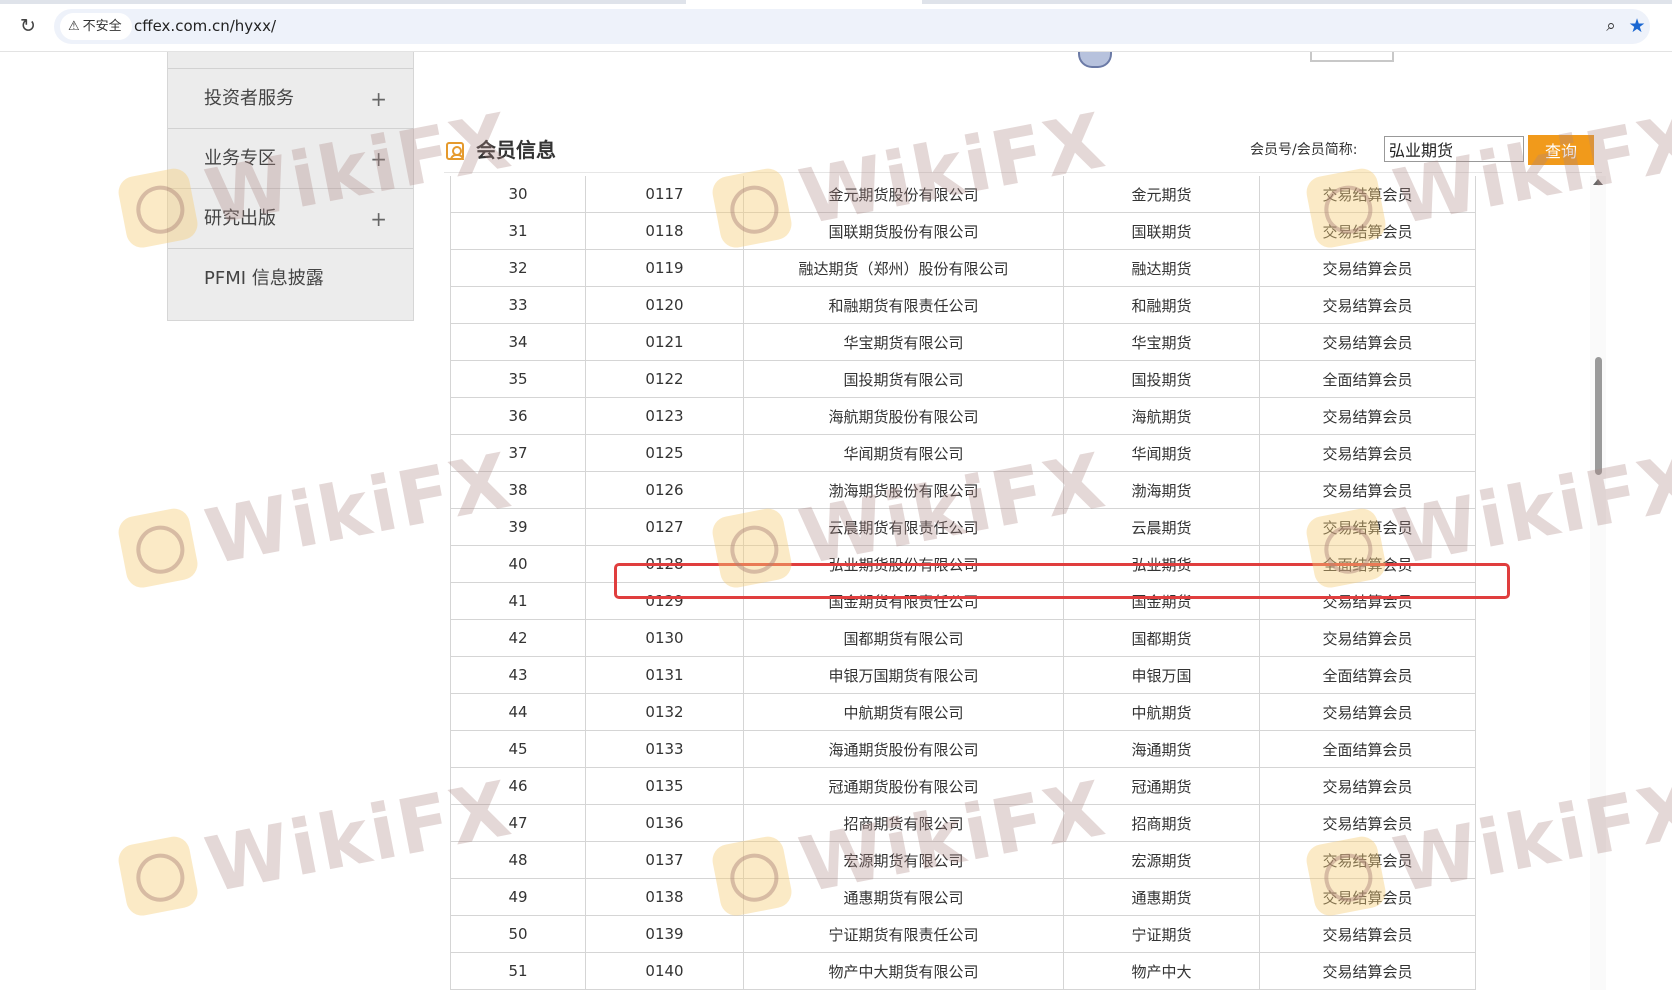  I want to click on seq-cell: 47, so click(518, 823).